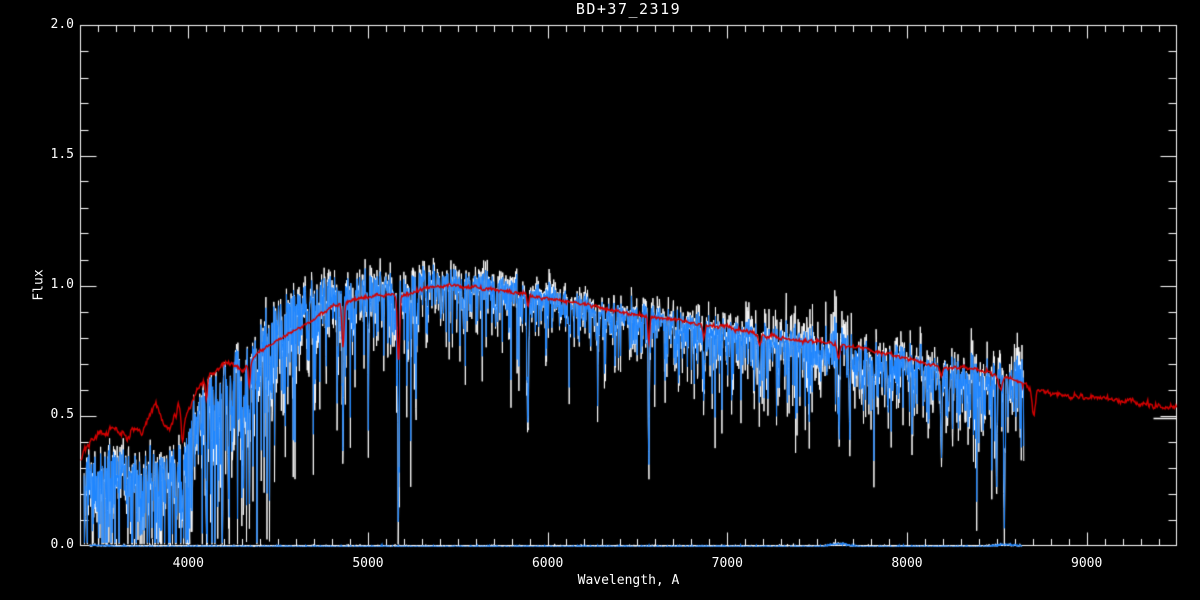  I want to click on y-tick-label: 0.5, so click(62, 414).